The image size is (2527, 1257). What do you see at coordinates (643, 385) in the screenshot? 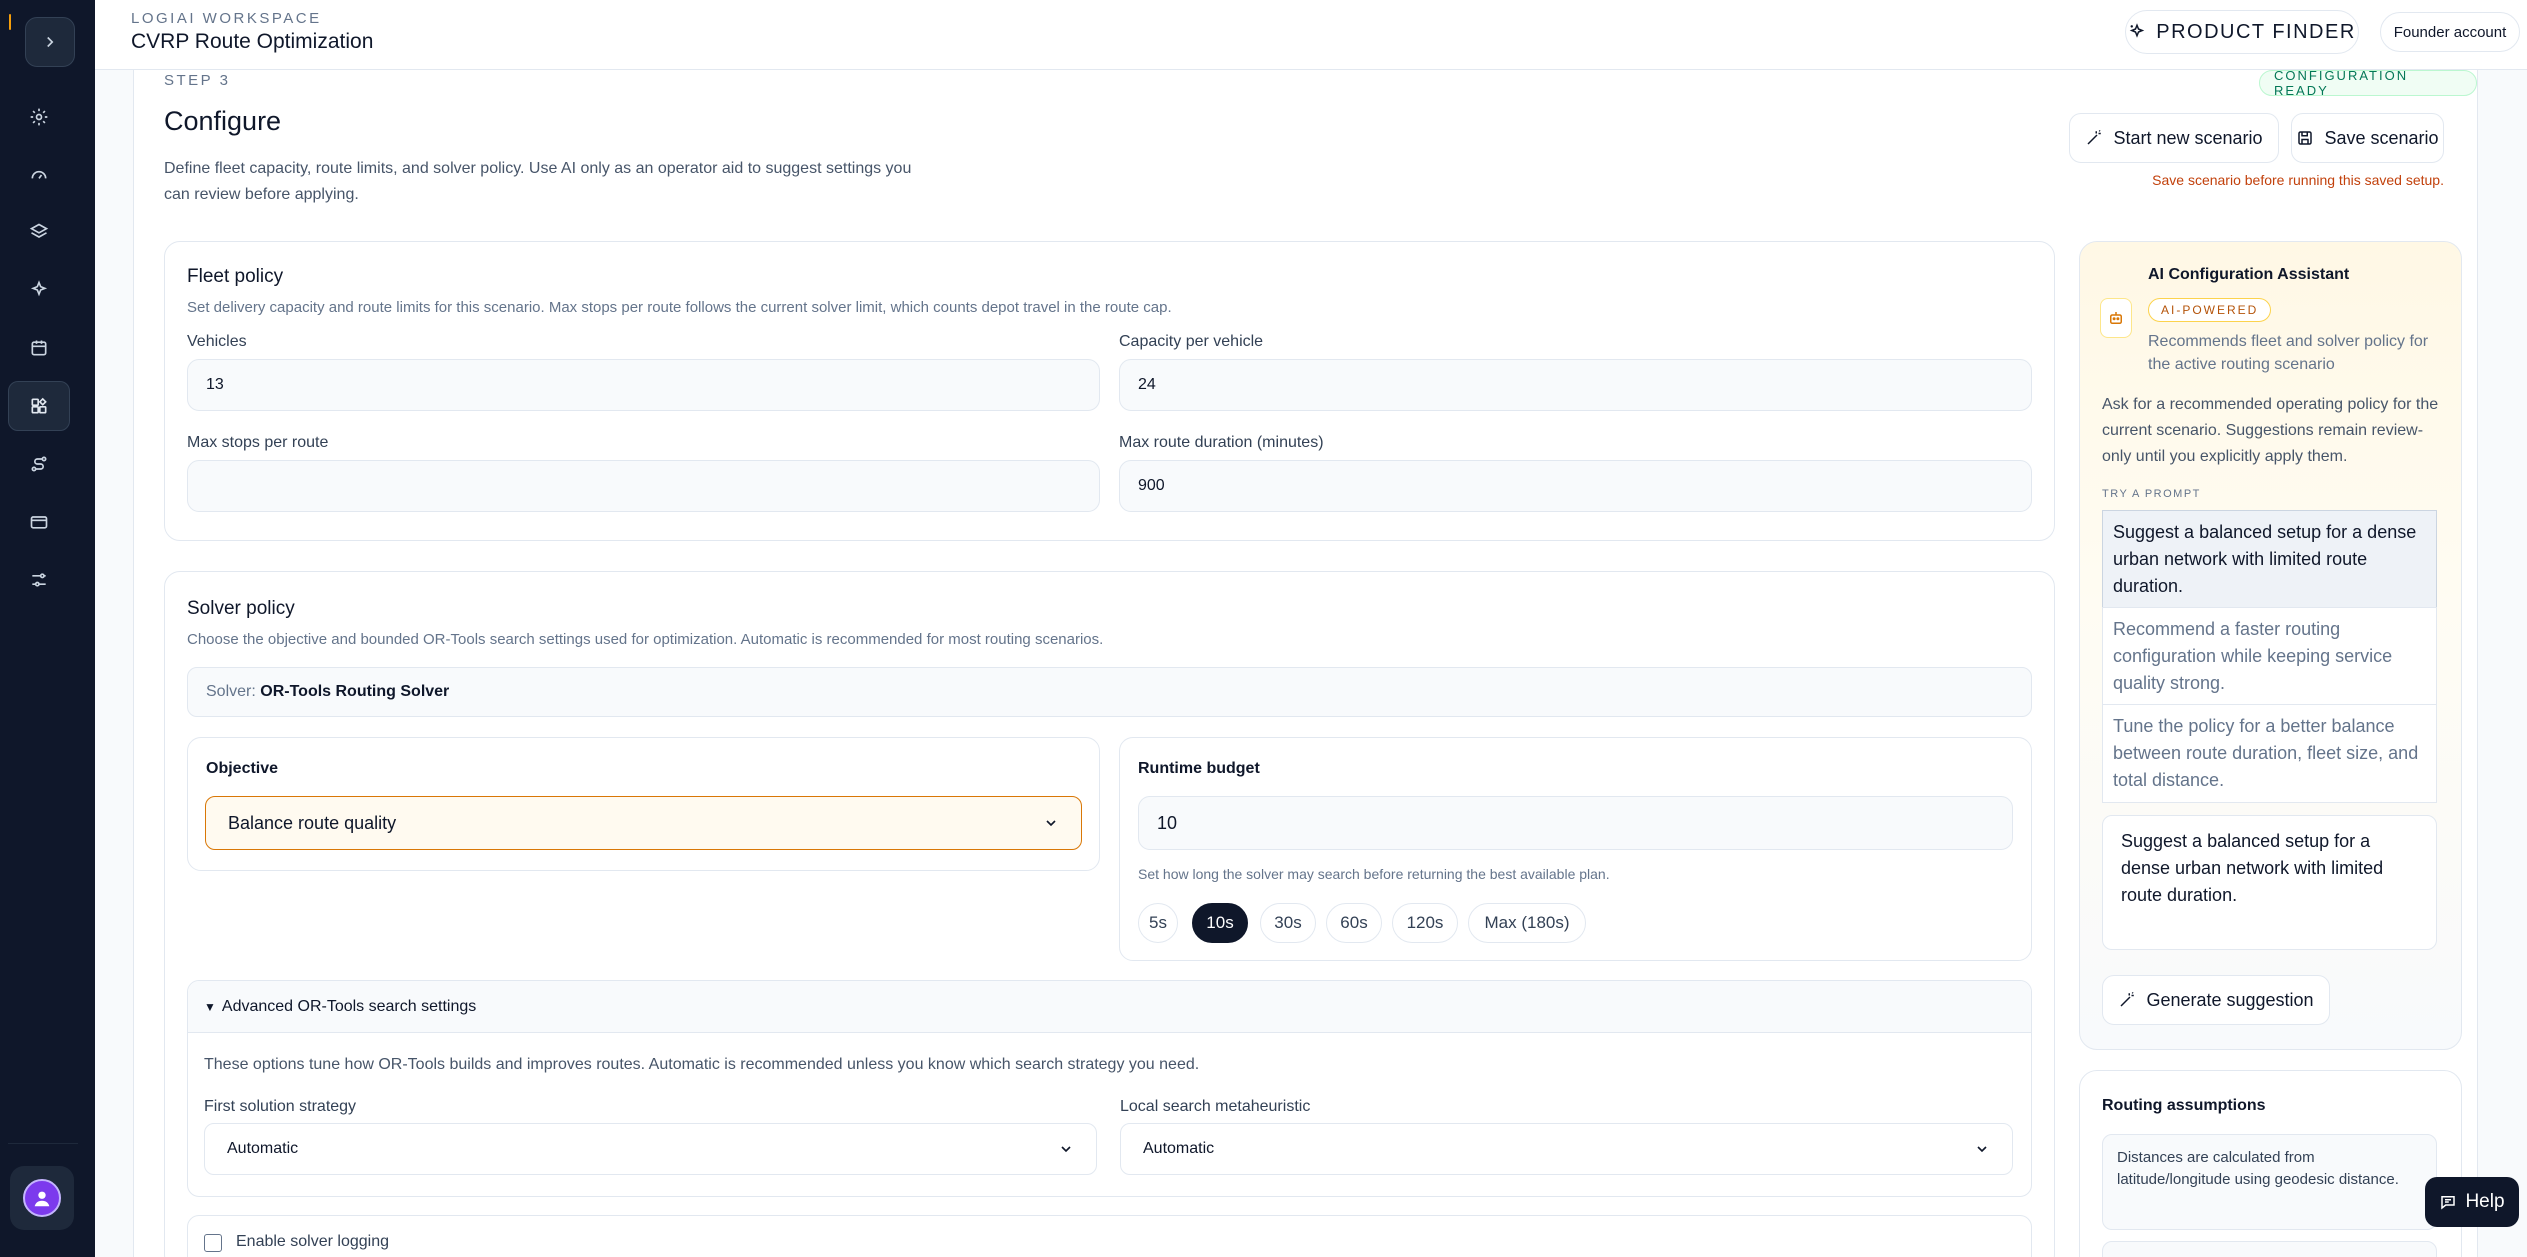
I see `vehicles-input: 13` at bounding box center [643, 385].